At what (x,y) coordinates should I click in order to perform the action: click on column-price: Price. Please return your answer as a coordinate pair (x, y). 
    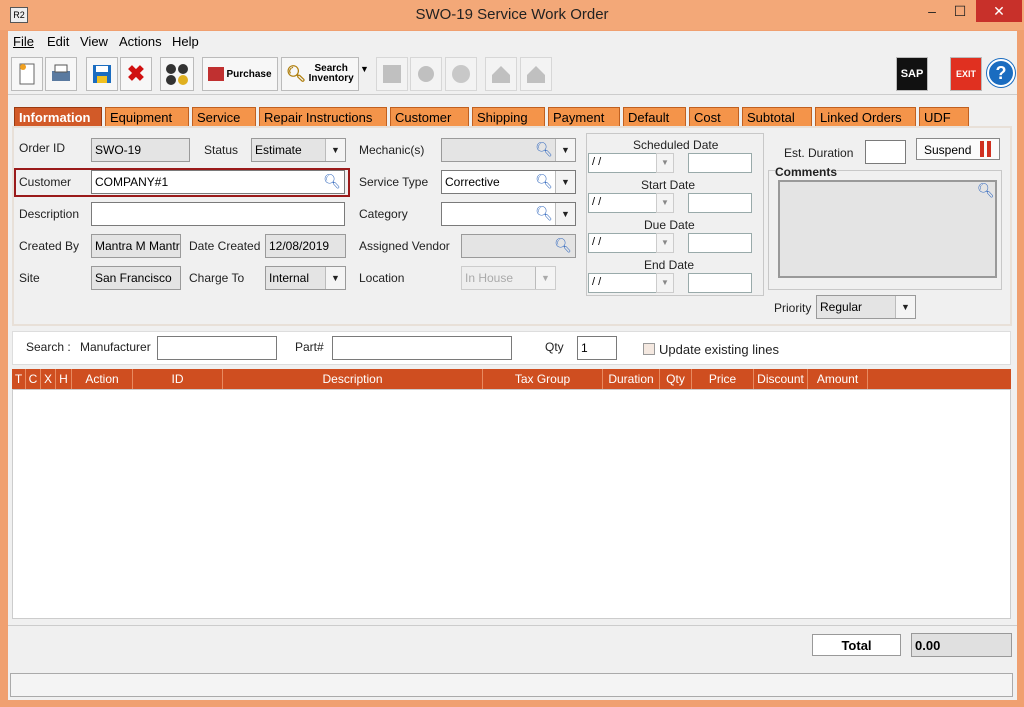
    Looking at the image, I should click on (723, 379).